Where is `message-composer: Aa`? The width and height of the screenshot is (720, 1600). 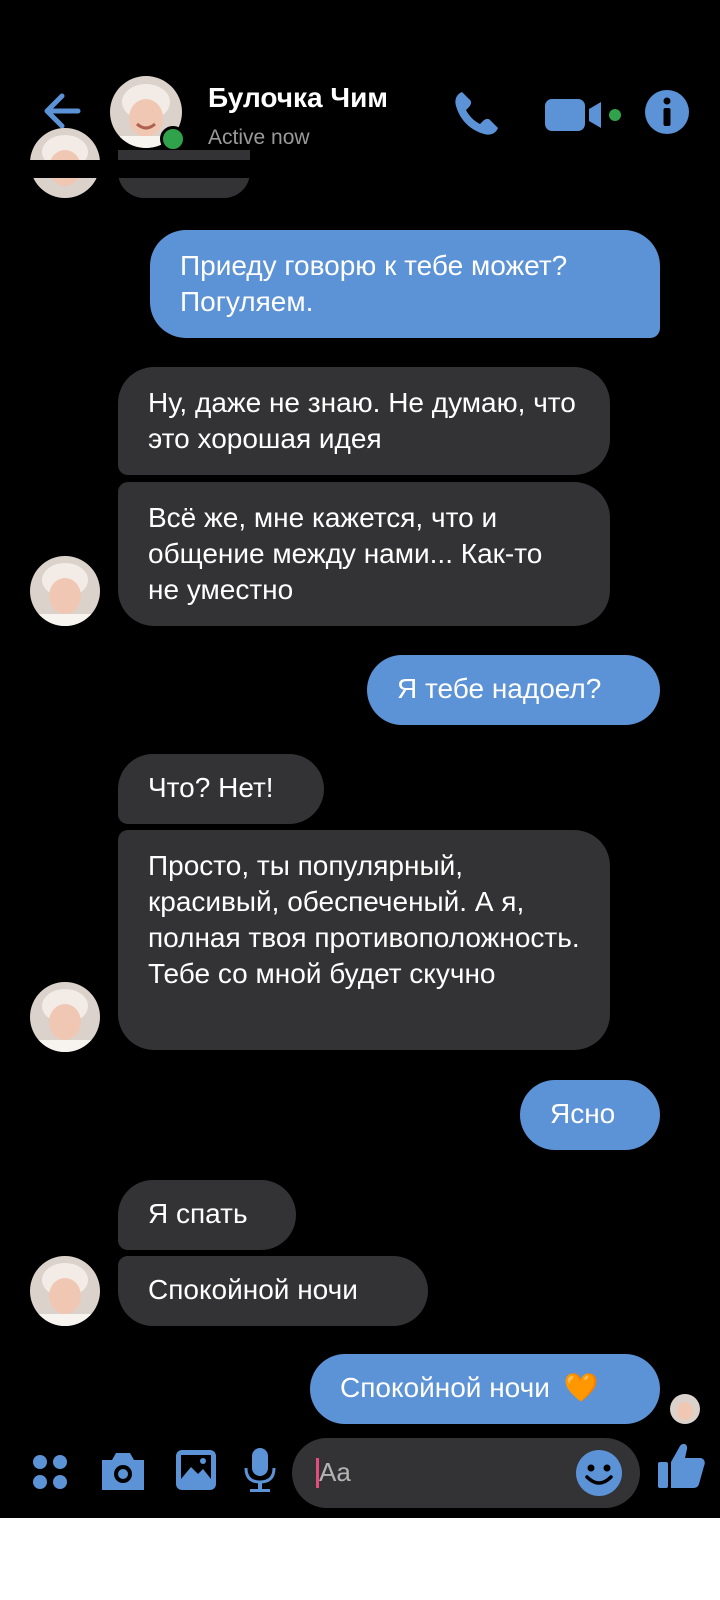 message-composer: Aa is located at coordinates (360, 1468).